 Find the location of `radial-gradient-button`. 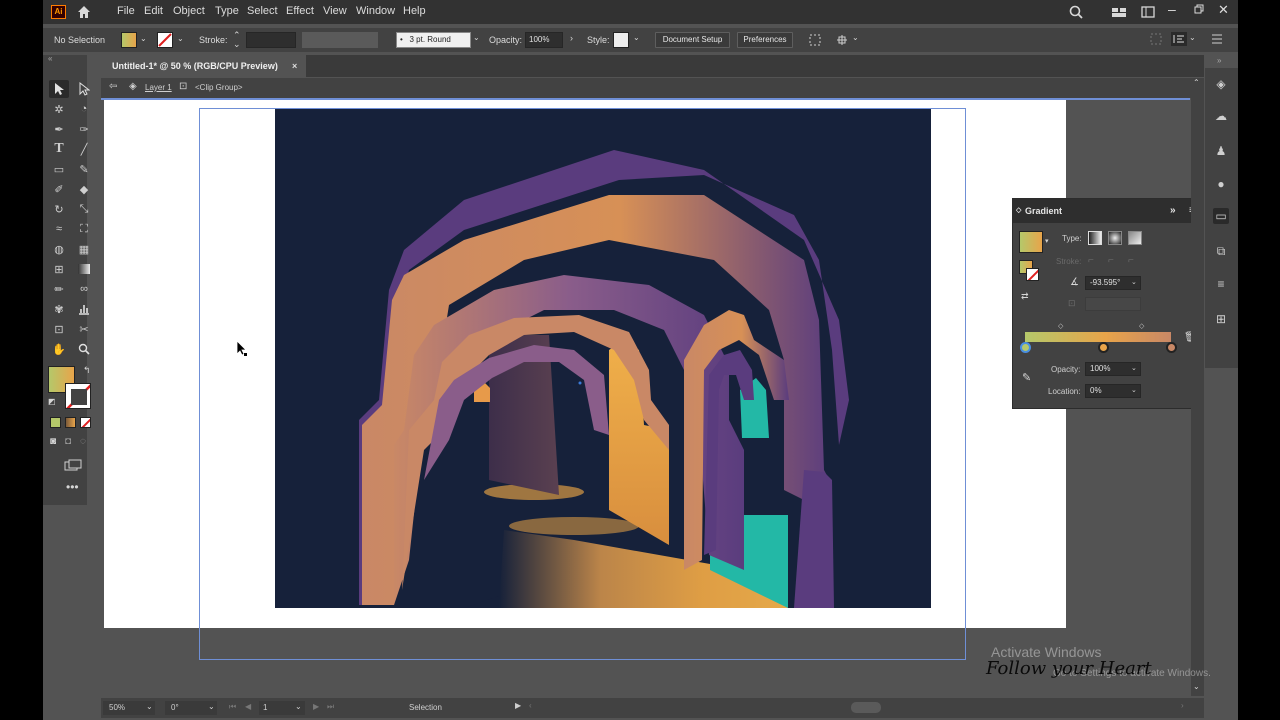

radial-gradient-button is located at coordinates (1115, 238).